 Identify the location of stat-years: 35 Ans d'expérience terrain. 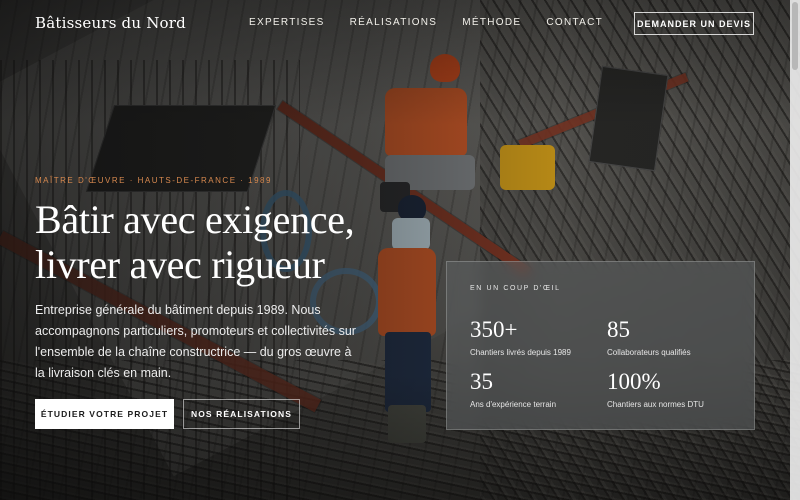
(513, 389).